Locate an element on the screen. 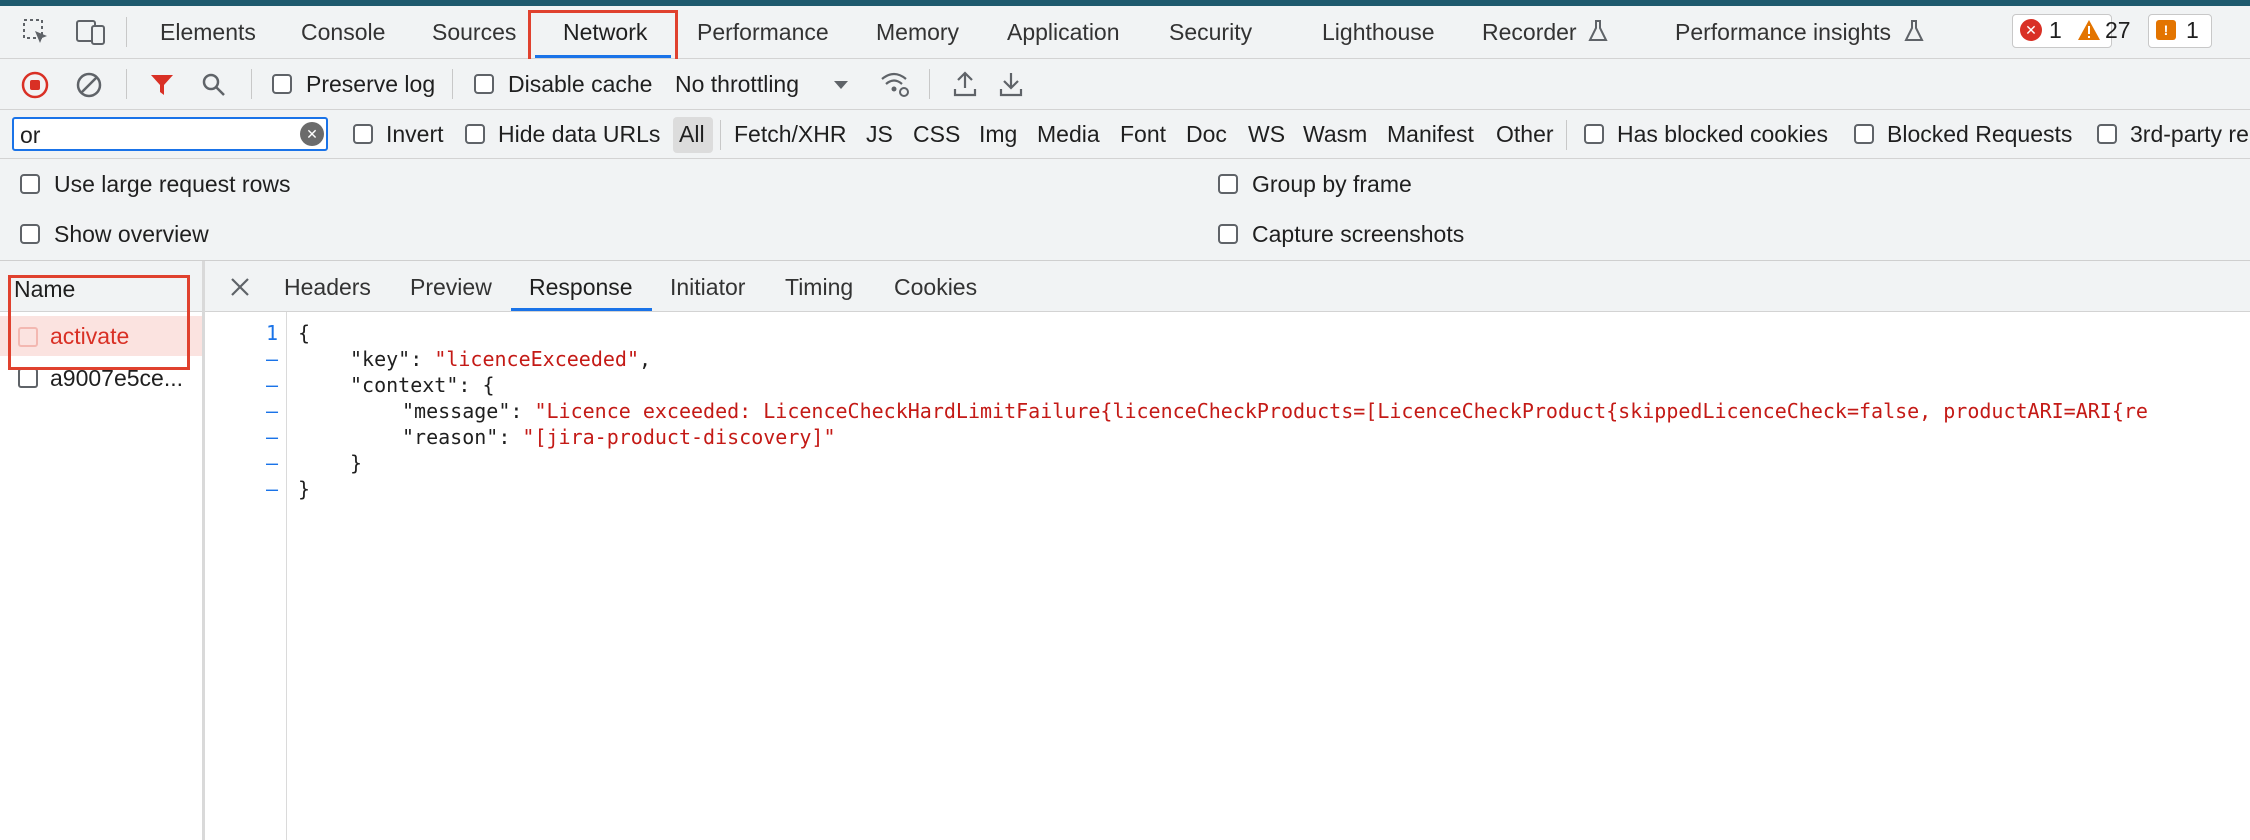  group-by-frame-checkbox is located at coordinates (1228, 184).